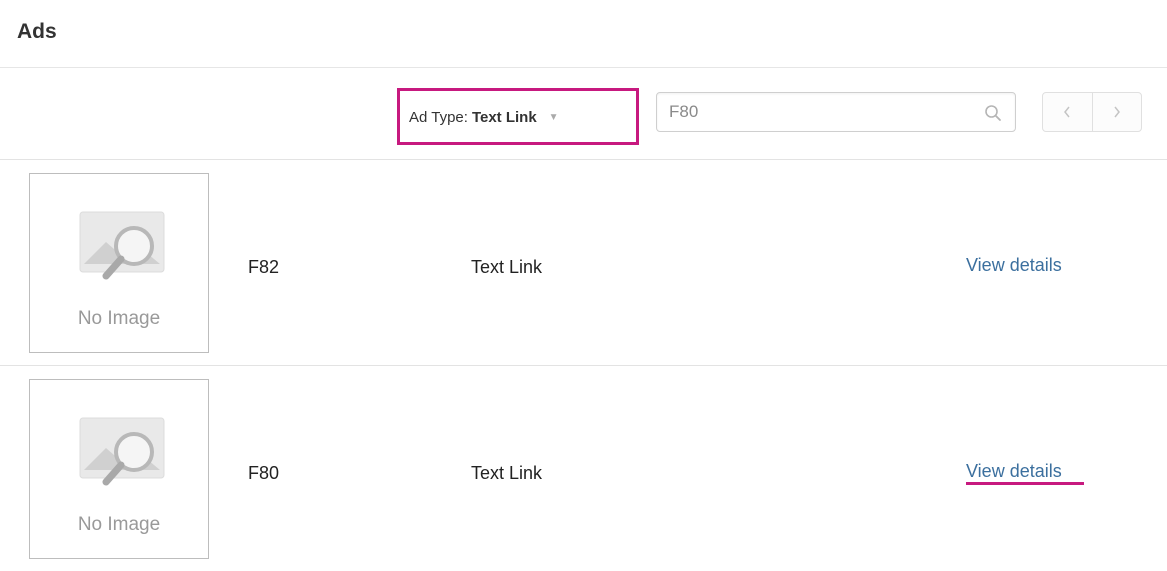 Image resolution: width=1167 pixels, height=571 pixels. What do you see at coordinates (993, 113) in the screenshot?
I see `search-icon` at bounding box center [993, 113].